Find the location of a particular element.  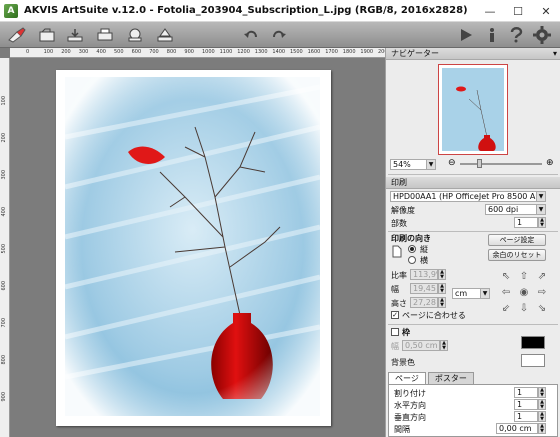

spacing-spinner: ▲ ▼ is located at coordinates (542, 428).